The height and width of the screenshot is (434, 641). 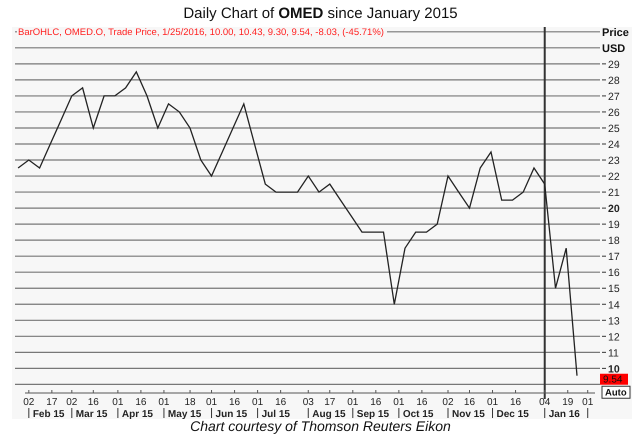 I want to click on chart-caption: Chart courtesy of Thomson Reuters Eikon, so click(x=320, y=426).